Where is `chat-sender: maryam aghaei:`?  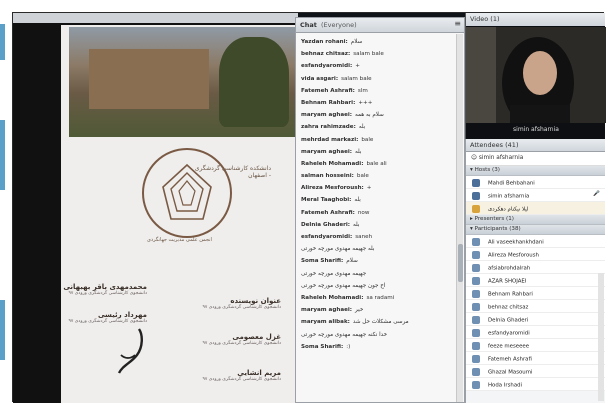 chat-sender: maryam aghaei: is located at coordinates (327, 115).